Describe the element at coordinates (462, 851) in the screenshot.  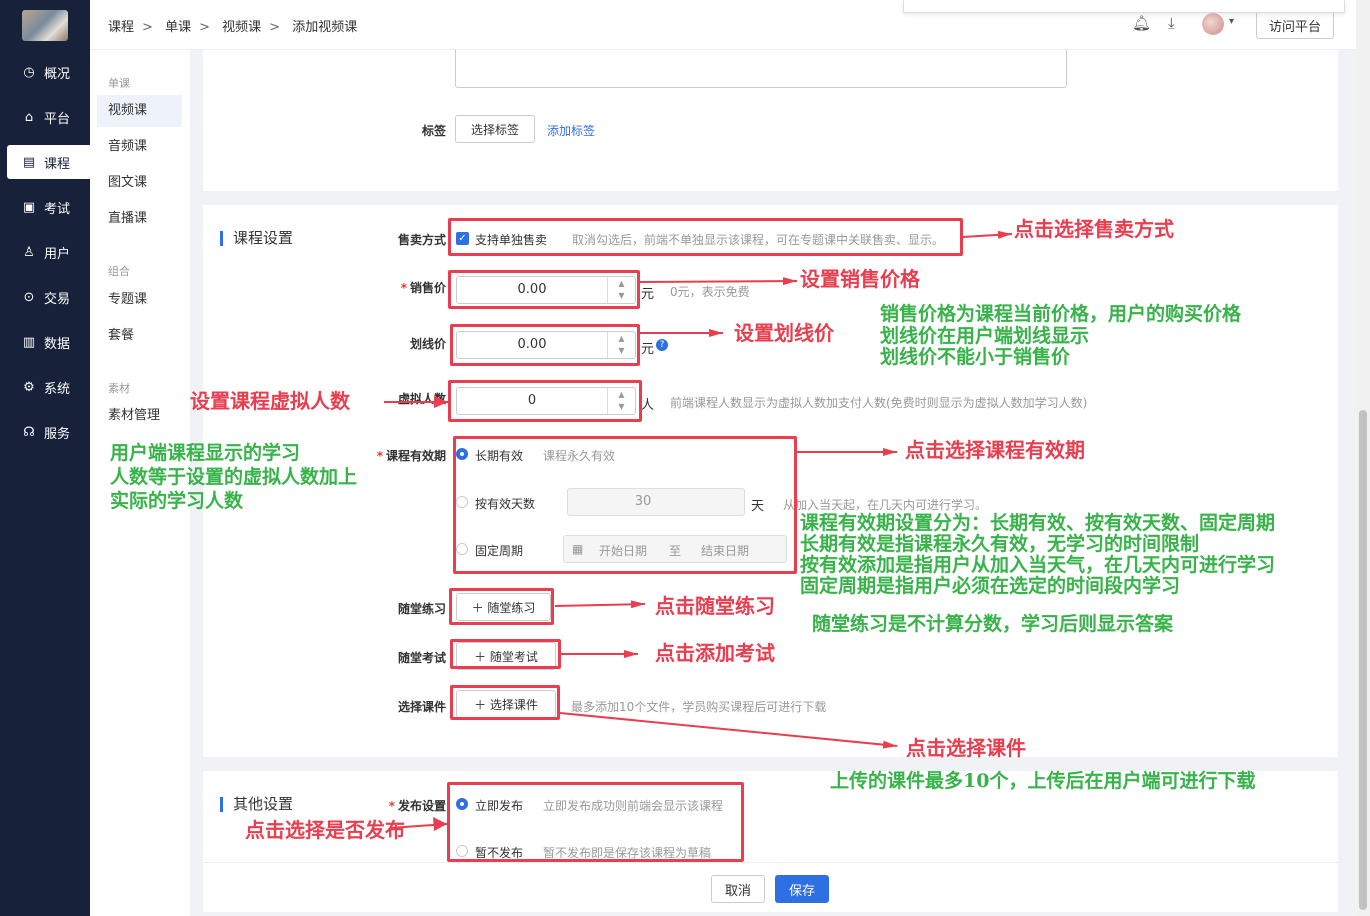
I see `publish-later-radio` at that location.